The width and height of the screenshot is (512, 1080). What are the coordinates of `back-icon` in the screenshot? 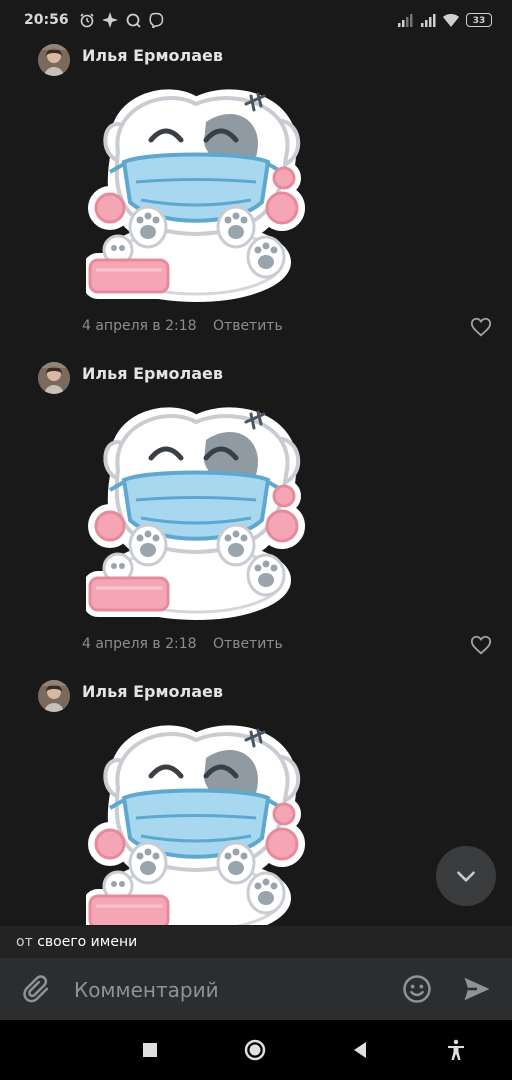 It's located at (360, 1050).